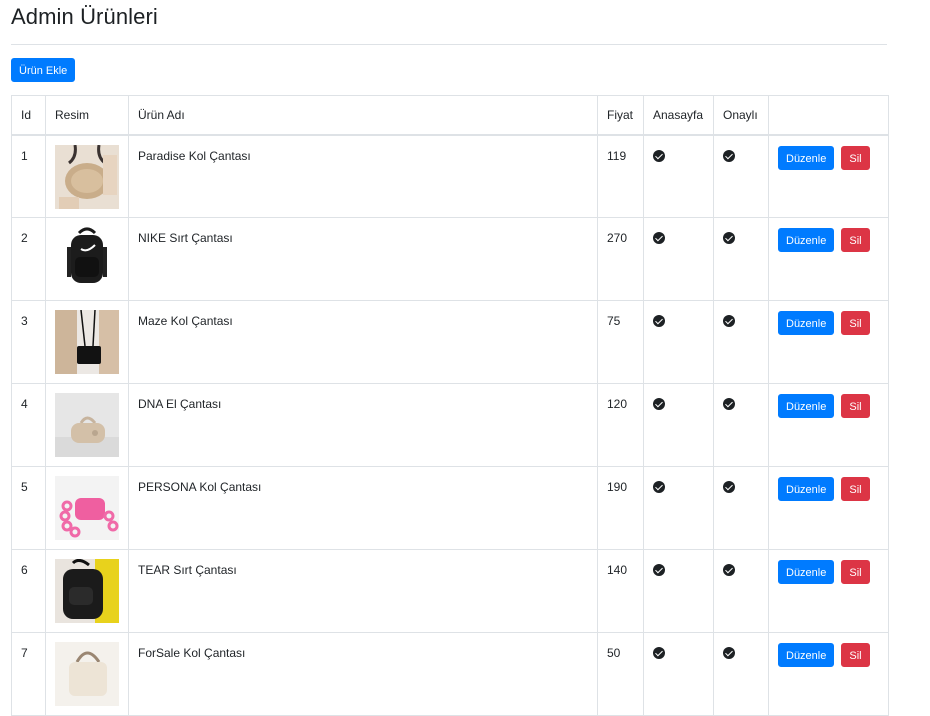 The image size is (930, 716). Describe the element at coordinates (363, 508) in the screenshot. I see `row-product-name: PERSONA Kol Çantası` at that location.